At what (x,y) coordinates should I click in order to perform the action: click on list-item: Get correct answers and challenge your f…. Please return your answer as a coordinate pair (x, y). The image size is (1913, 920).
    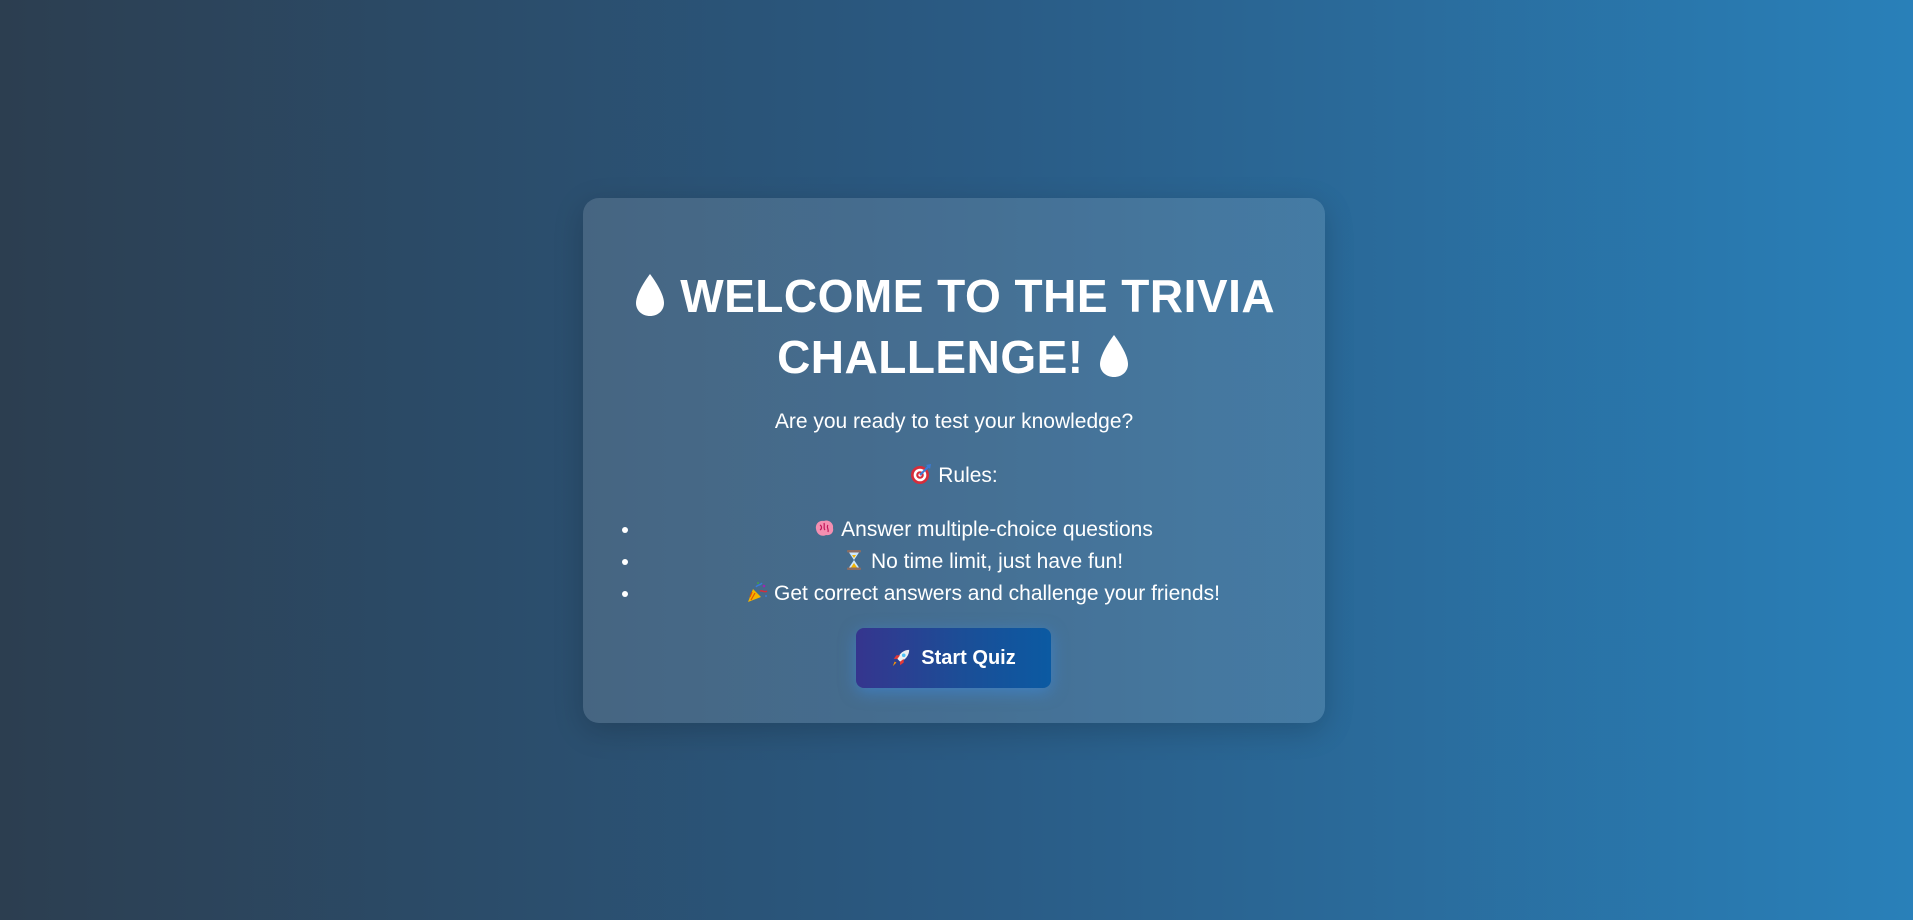
    Looking at the image, I should click on (983, 594).